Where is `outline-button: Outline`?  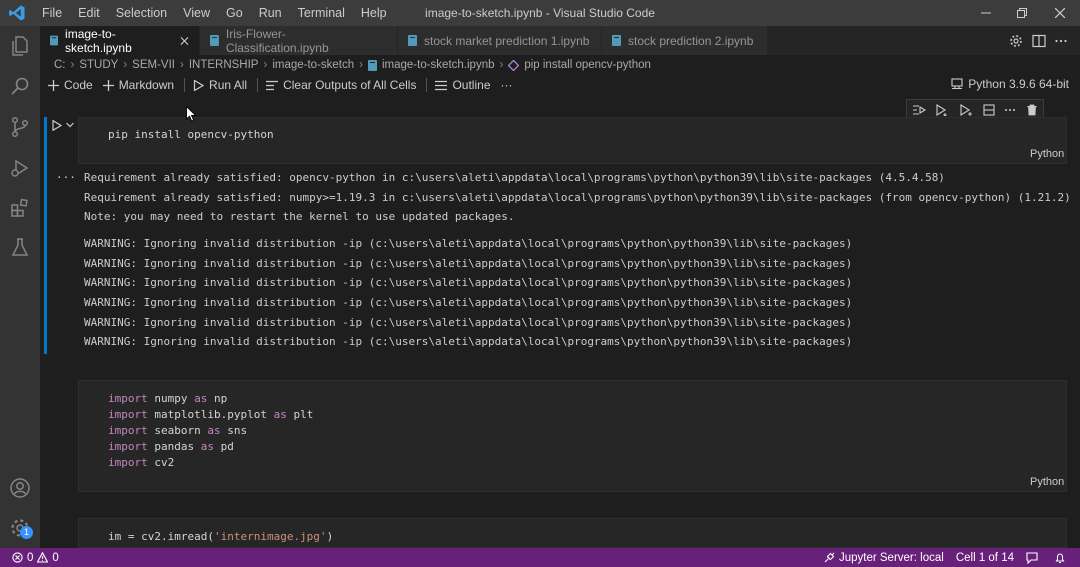
outline-button: Outline is located at coordinates (463, 85).